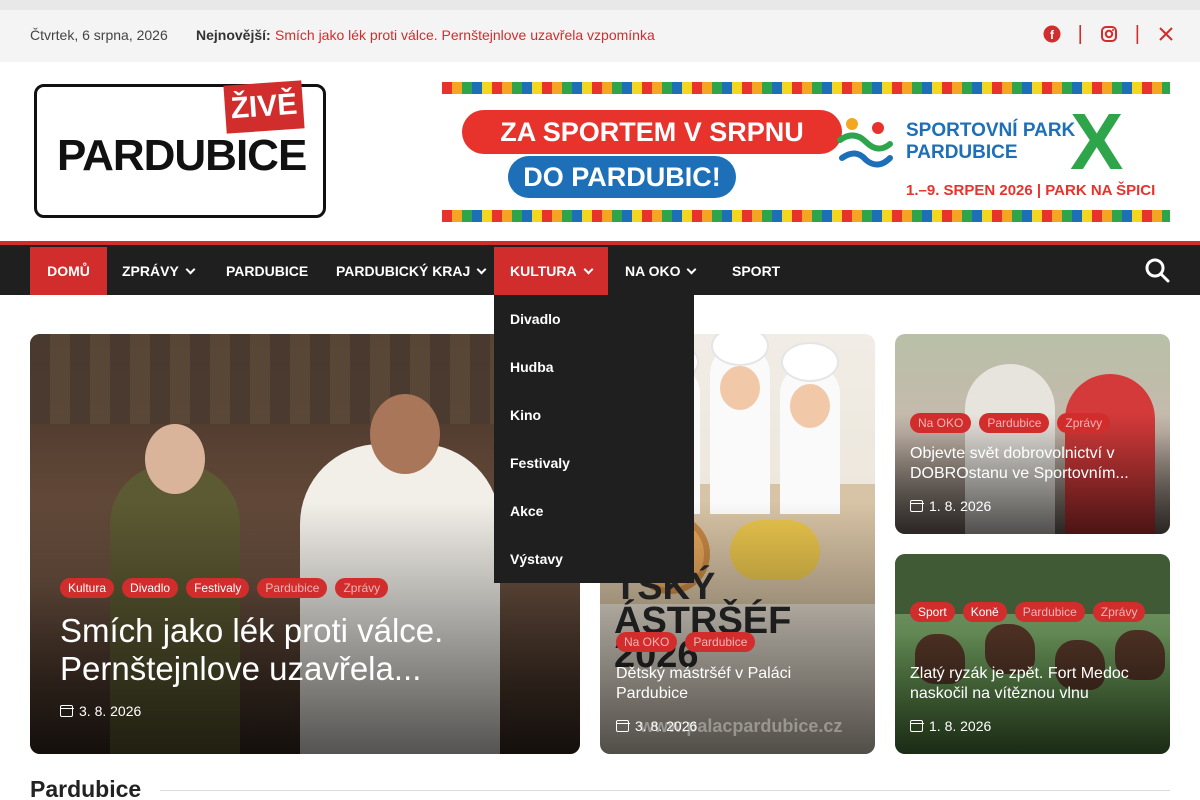  What do you see at coordinates (594, 559) in the screenshot?
I see `dropdown-item-exhibitions: Výstavy` at bounding box center [594, 559].